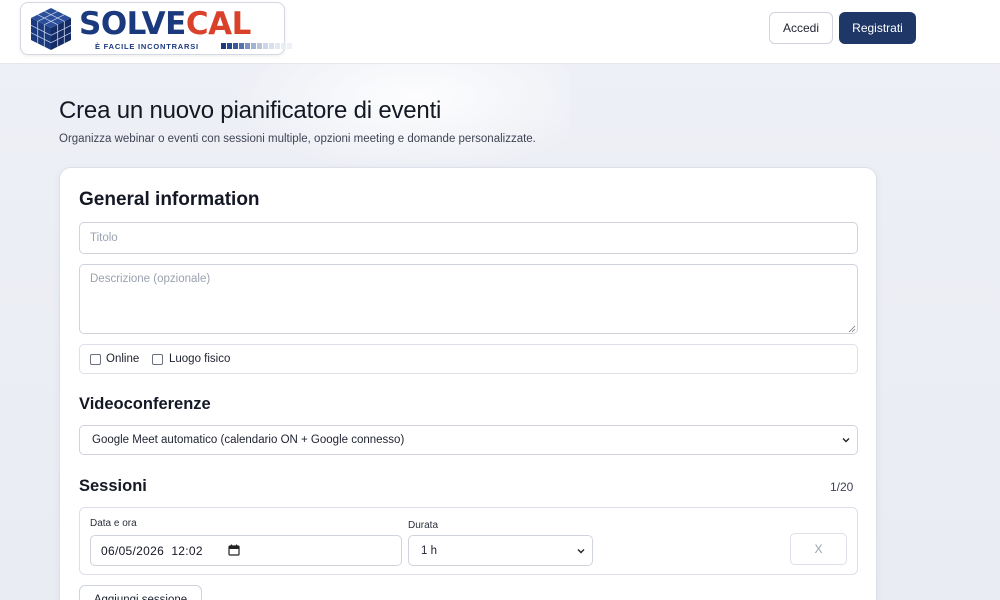 This screenshot has height=600, width=1000. I want to click on title-input, so click(468, 238).